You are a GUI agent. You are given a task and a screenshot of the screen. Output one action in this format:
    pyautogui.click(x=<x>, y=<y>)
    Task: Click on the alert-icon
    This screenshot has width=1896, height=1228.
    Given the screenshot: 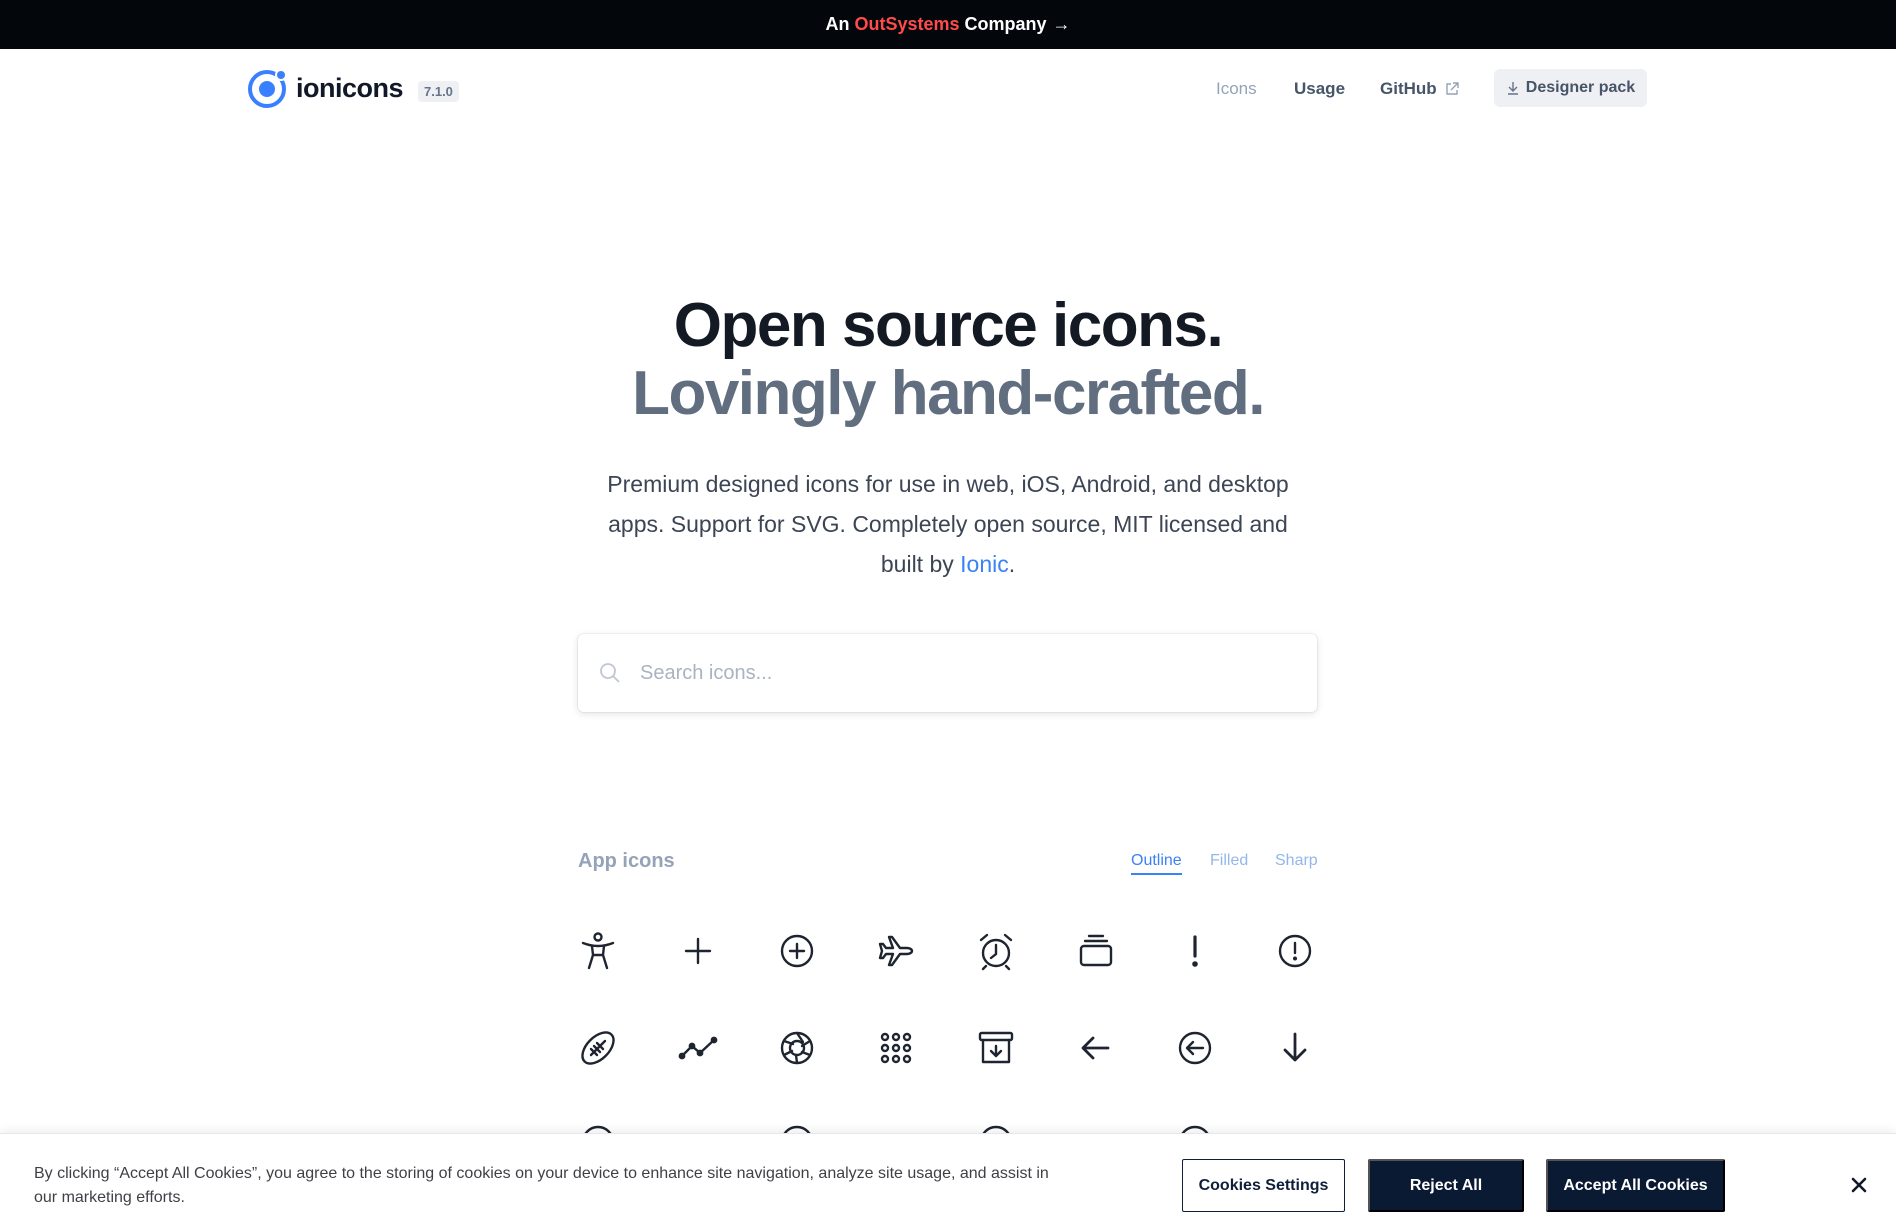 What is the action you would take?
    pyautogui.click(x=1195, y=951)
    